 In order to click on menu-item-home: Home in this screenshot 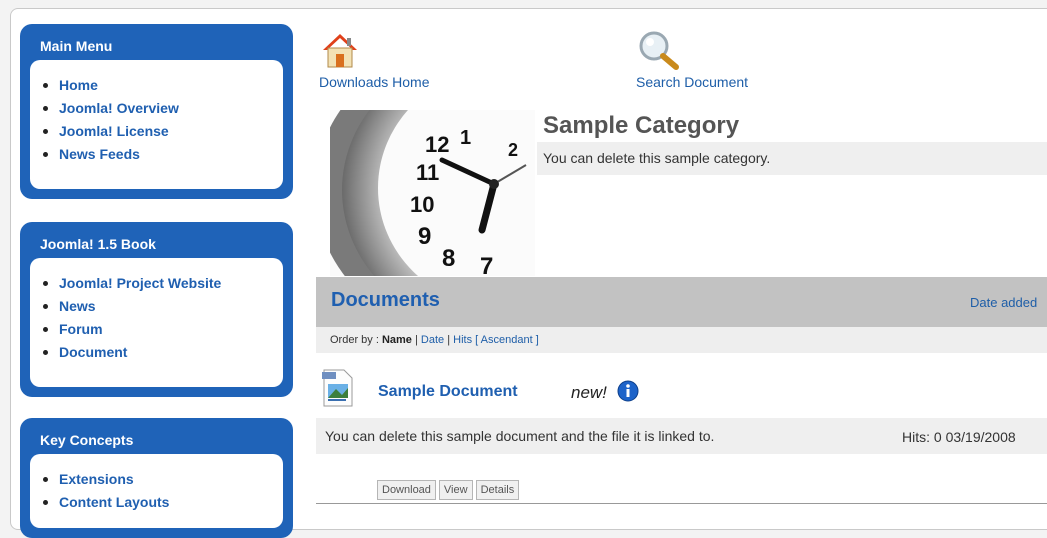, I will do `click(163, 85)`.